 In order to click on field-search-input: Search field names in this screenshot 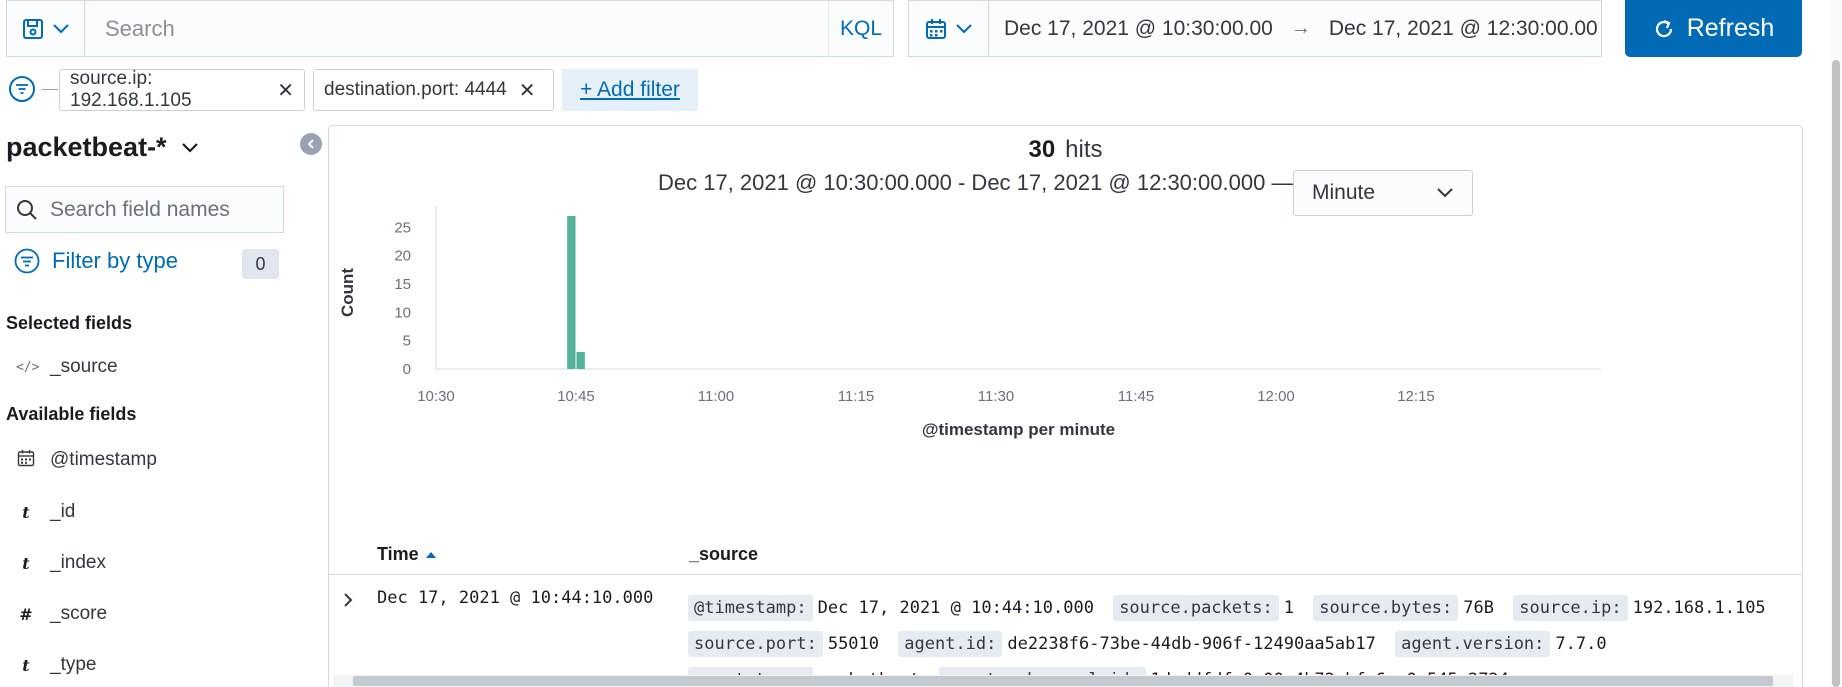, I will do `click(144, 209)`.